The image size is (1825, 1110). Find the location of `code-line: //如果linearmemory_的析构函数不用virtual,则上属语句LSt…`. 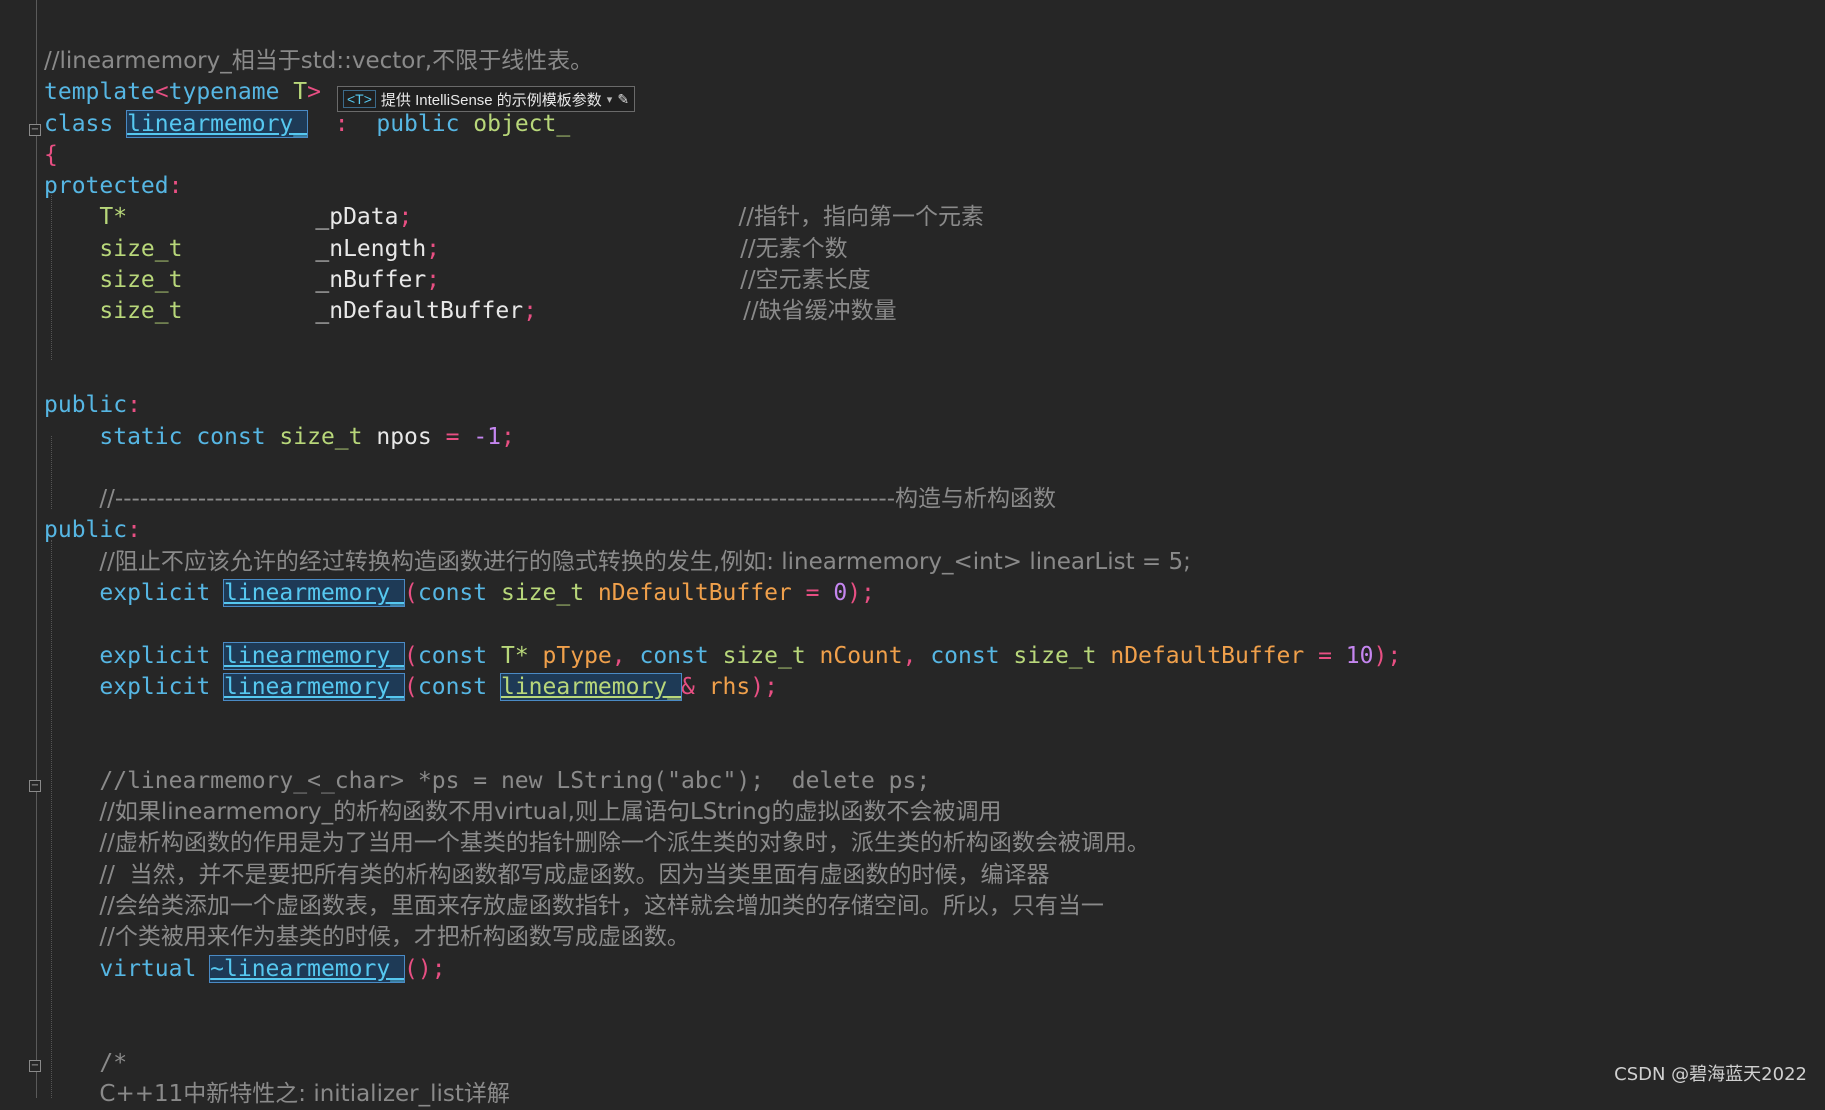

code-line: //如果linearmemory_的析构函数不用virtual,则上属语句LSt… is located at coordinates (722, 812).